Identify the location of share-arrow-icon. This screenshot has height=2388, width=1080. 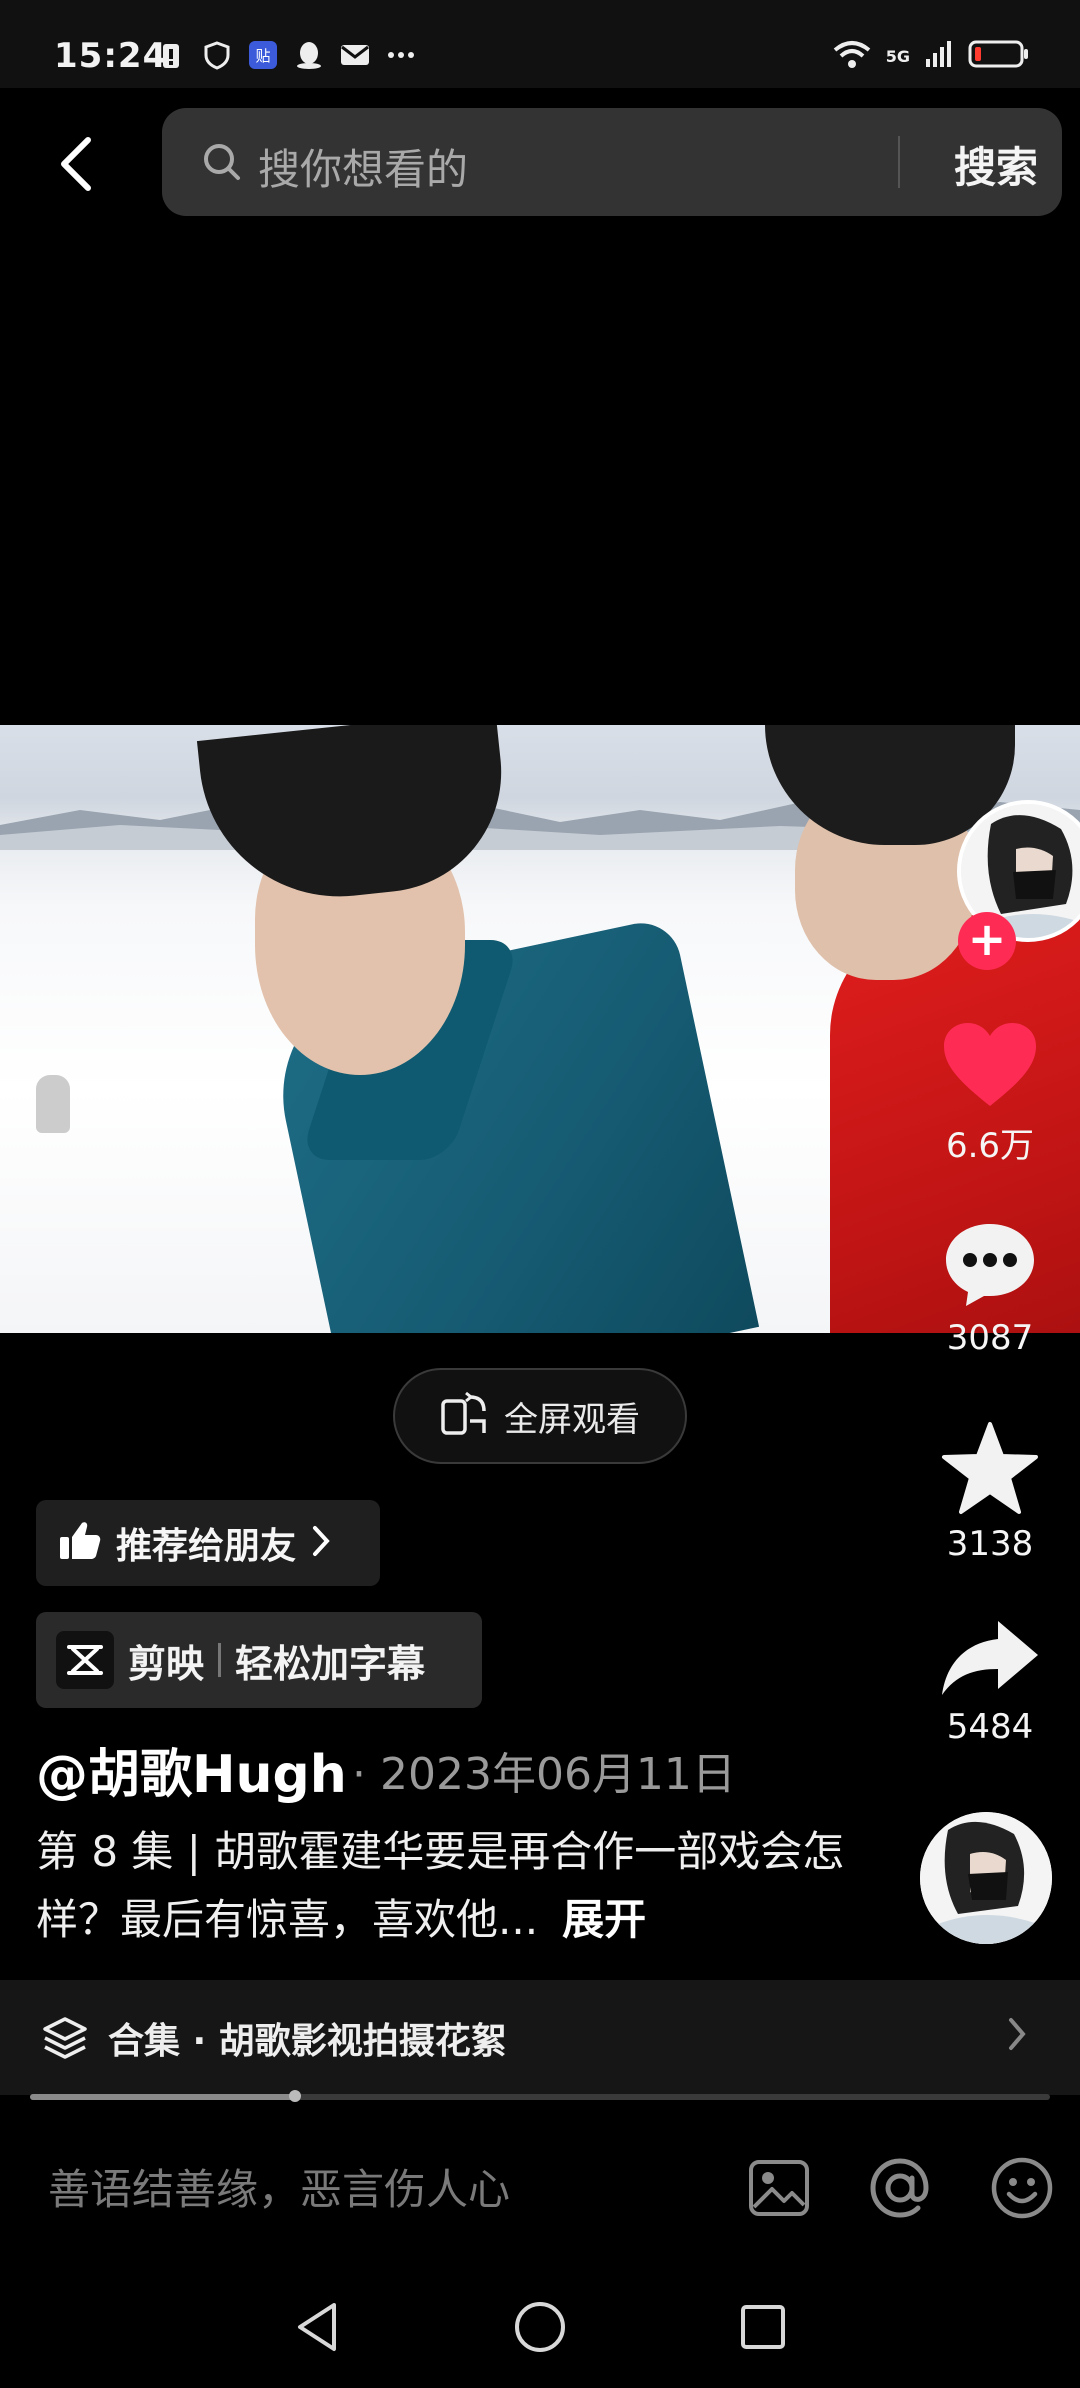
(990, 1662).